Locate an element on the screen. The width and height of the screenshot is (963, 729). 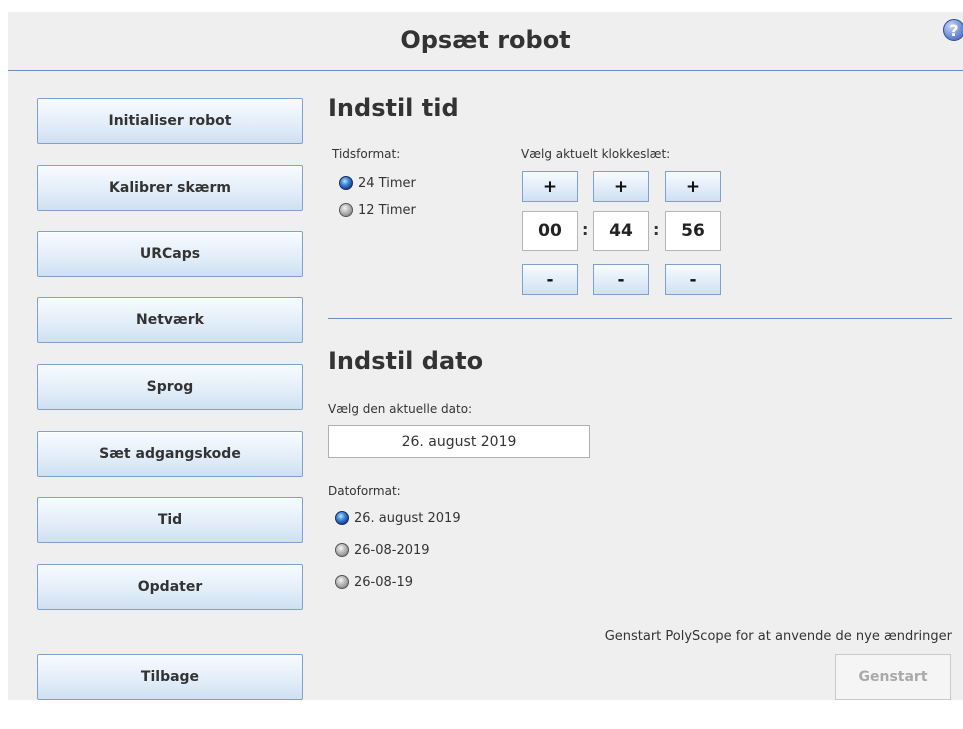
radio-12h-label: 12 Timer is located at coordinates (387, 210).